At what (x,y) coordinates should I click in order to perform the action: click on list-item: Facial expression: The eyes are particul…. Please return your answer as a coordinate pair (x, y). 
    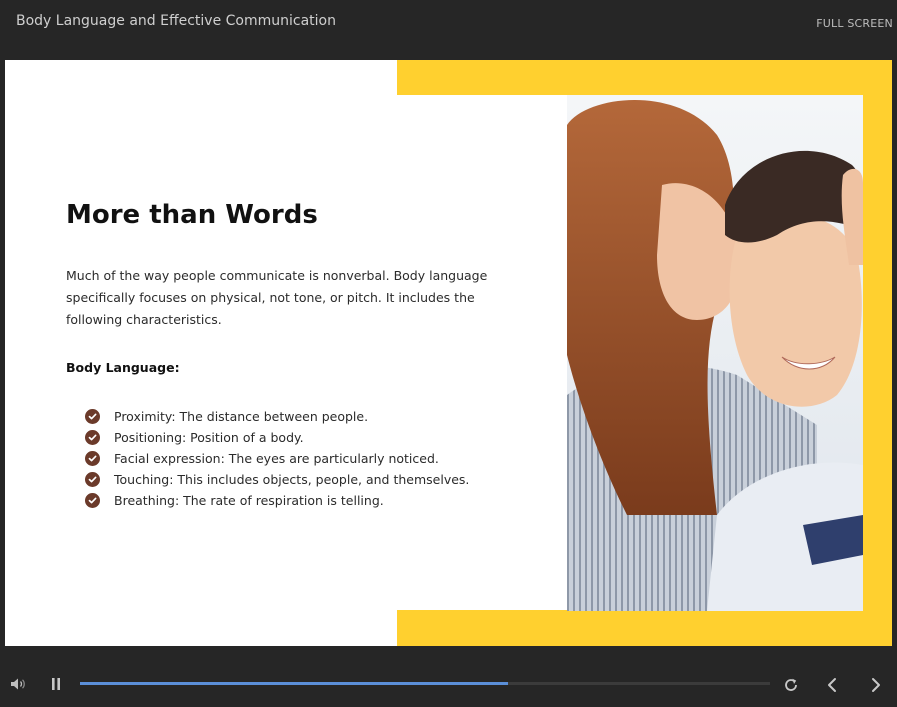
    Looking at the image, I should click on (277, 458).